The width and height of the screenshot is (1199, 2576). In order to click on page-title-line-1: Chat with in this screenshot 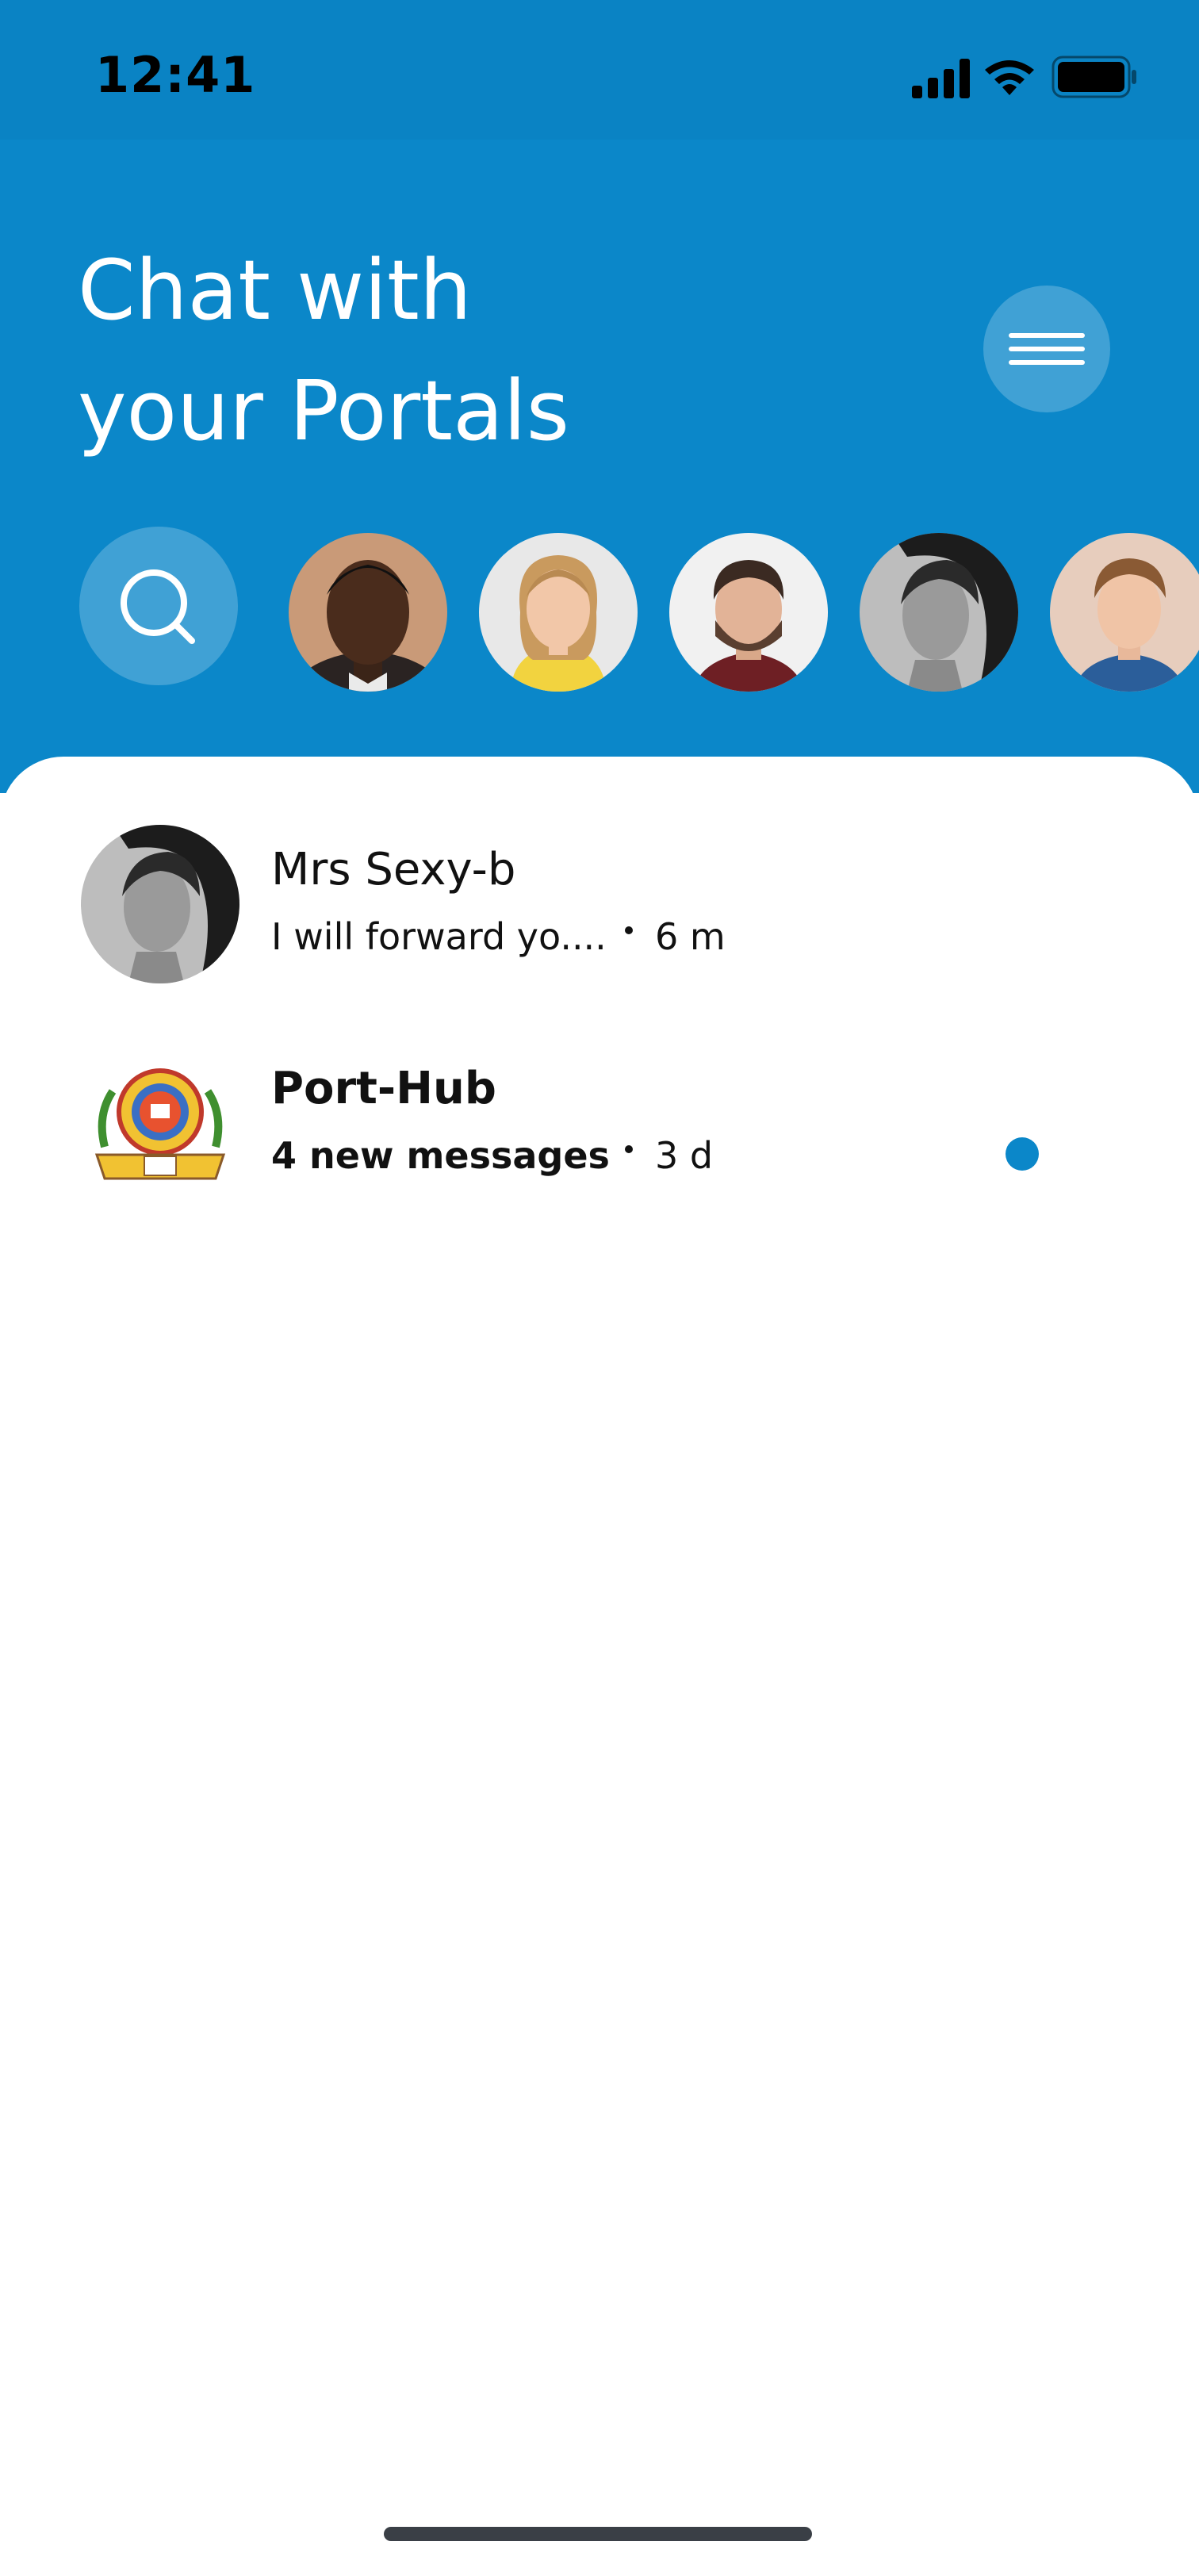, I will do `click(275, 290)`.